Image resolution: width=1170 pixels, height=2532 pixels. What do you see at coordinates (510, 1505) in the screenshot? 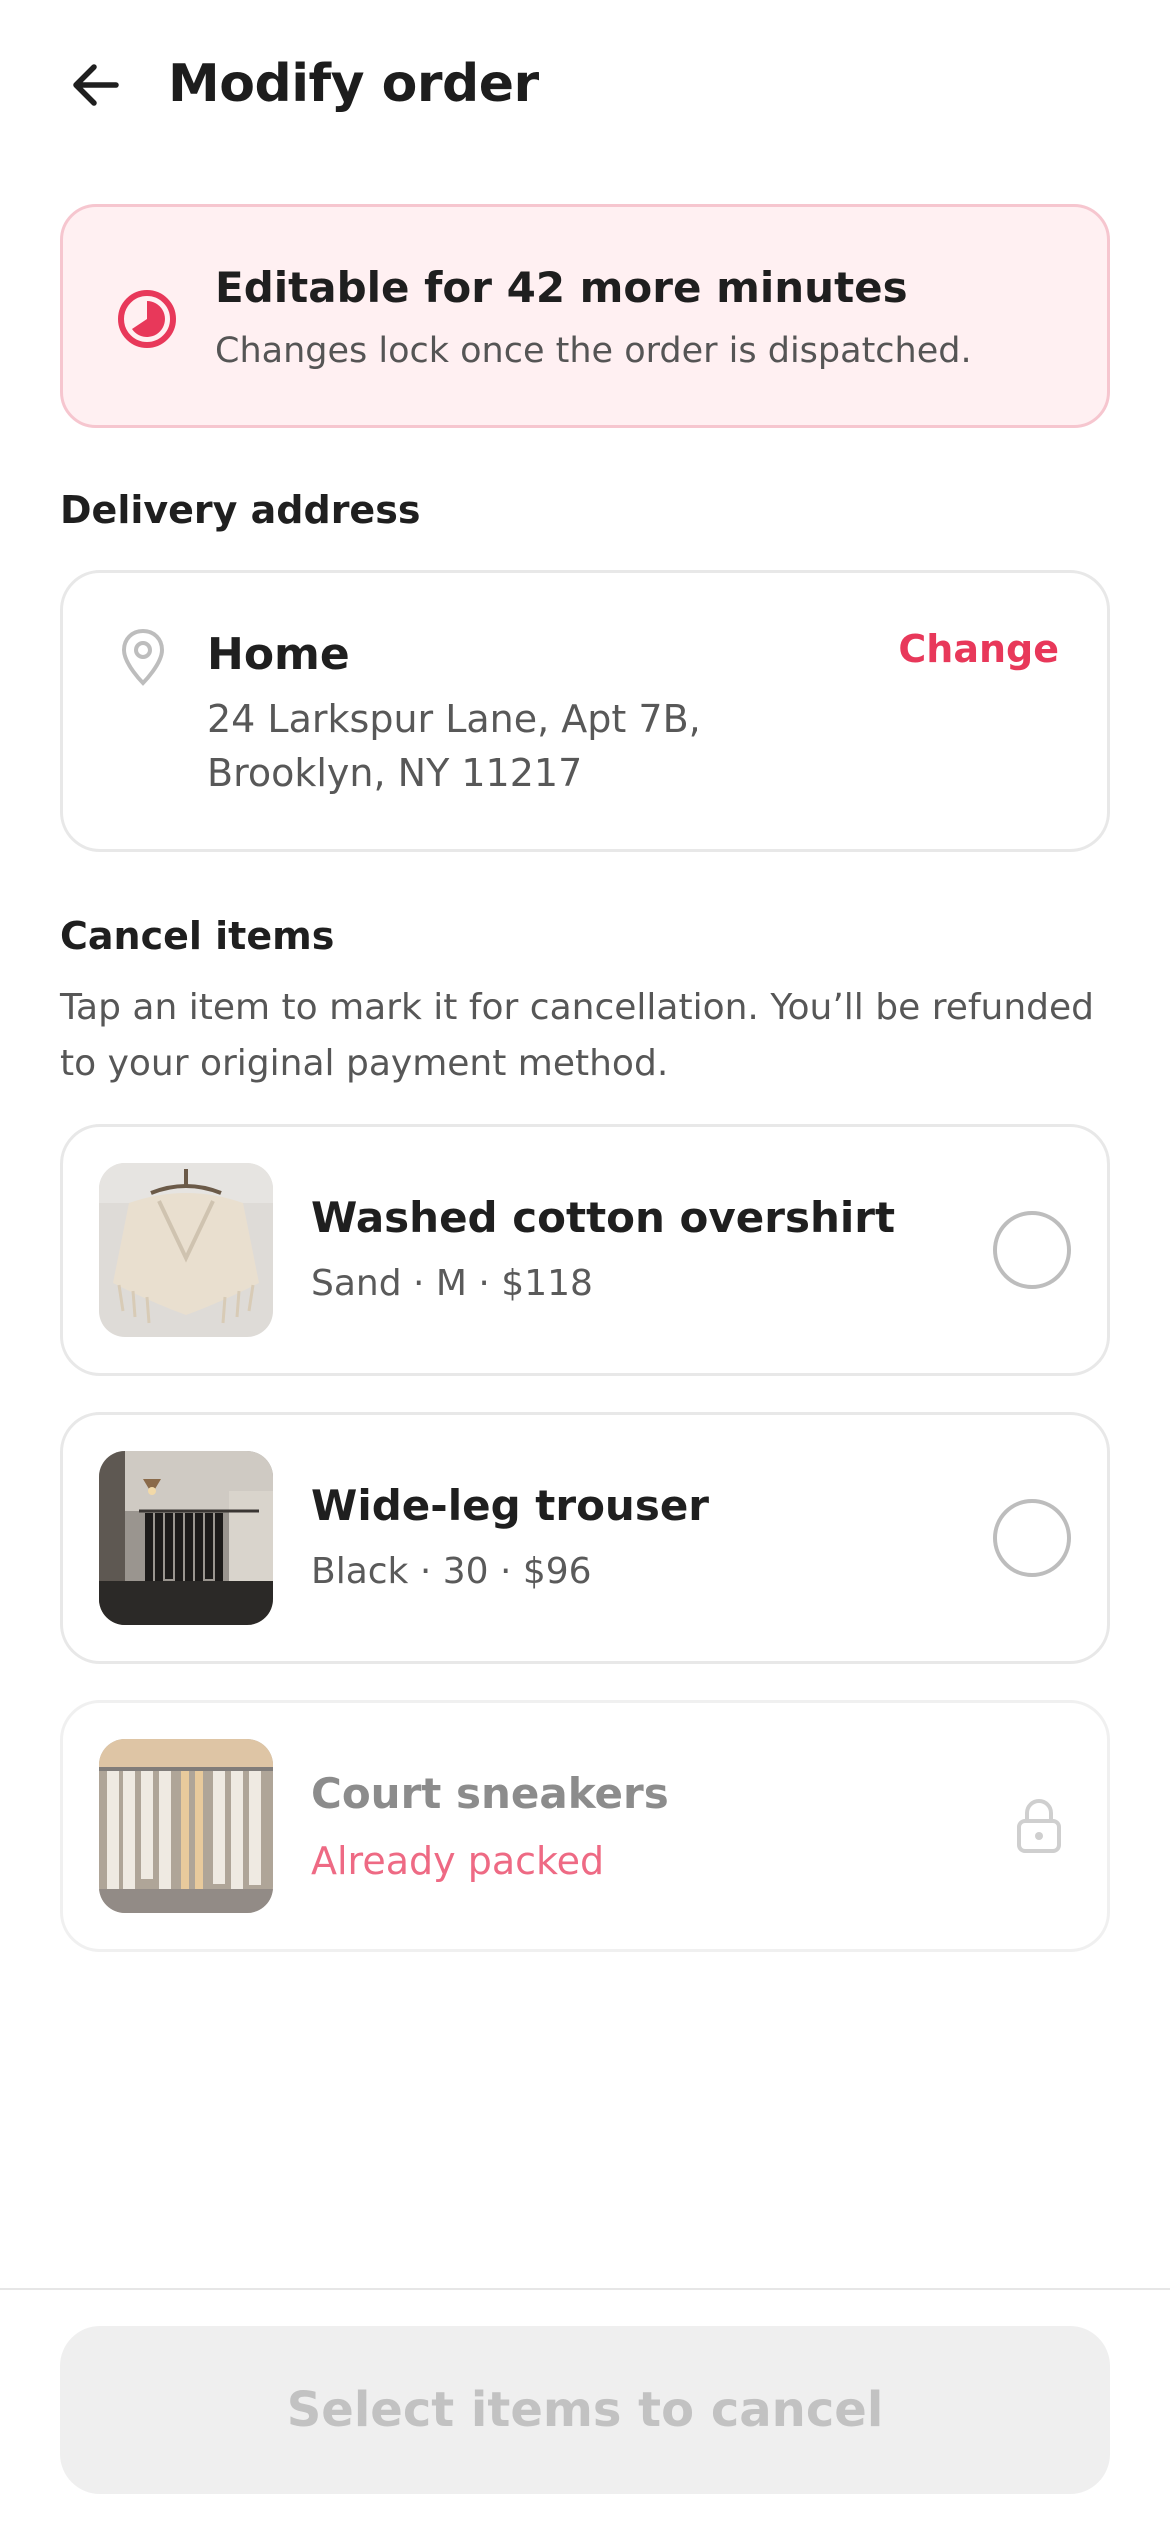
I see `item-name: Wide-leg trouser` at bounding box center [510, 1505].